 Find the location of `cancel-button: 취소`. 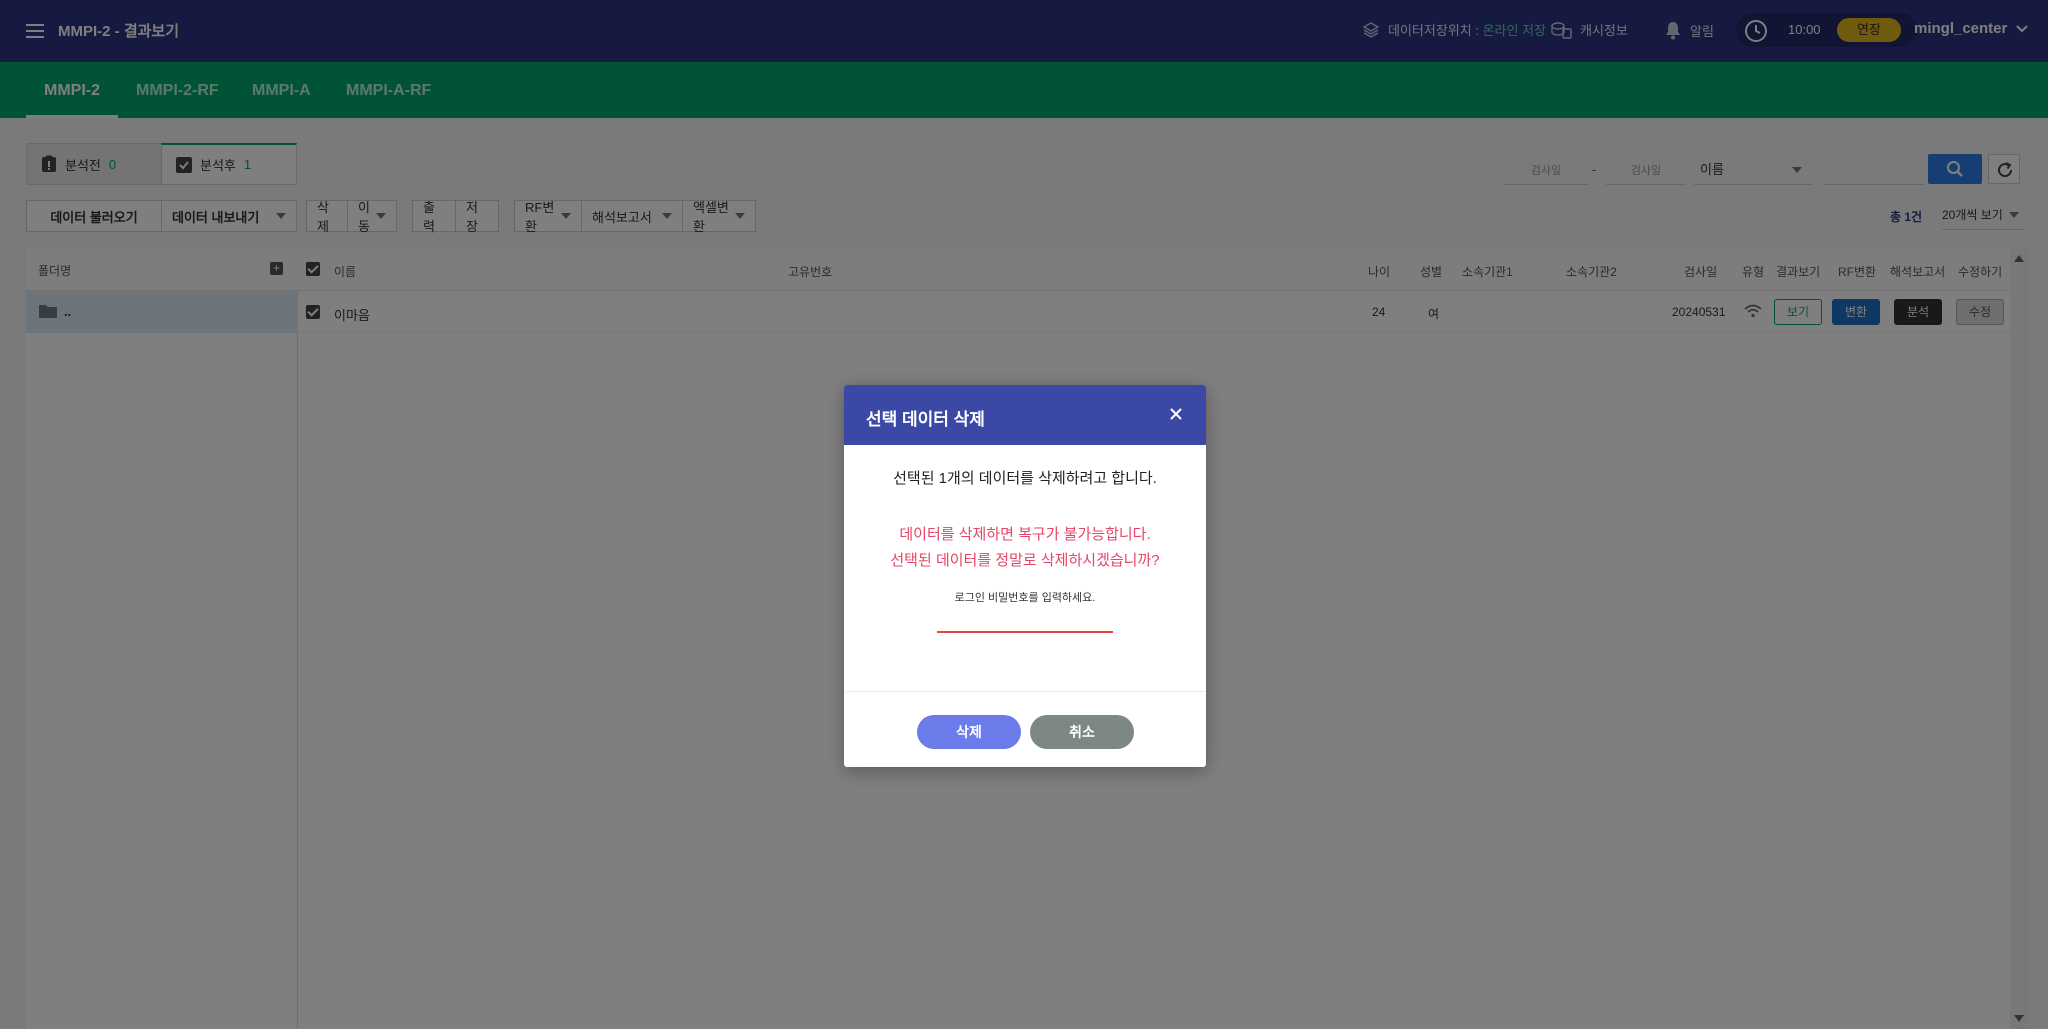

cancel-button: 취소 is located at coordinates (1082, 732).